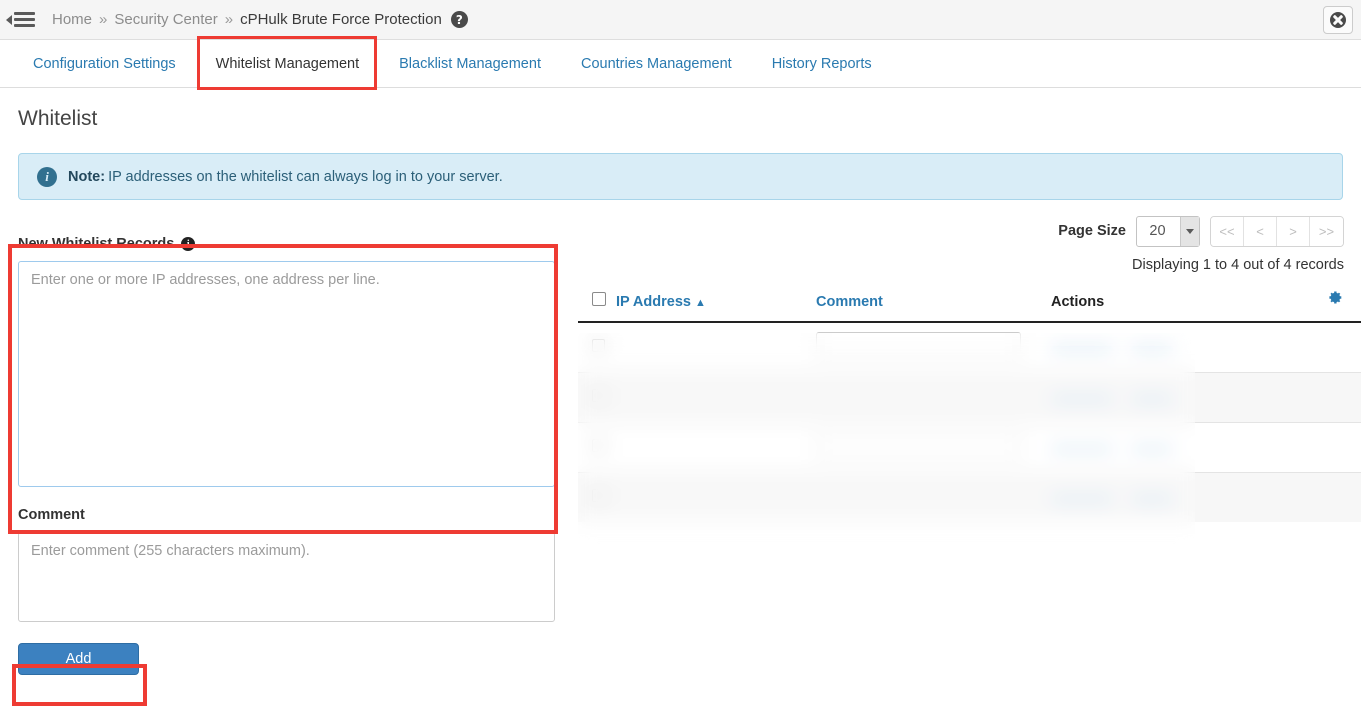 The width and height of the screenshot is (1361, 706). Describe the element at coordinates (1238, 265) in the screenshot. I see `records-count-text: Displaying 1 to 4 out of 4 records` at that location.